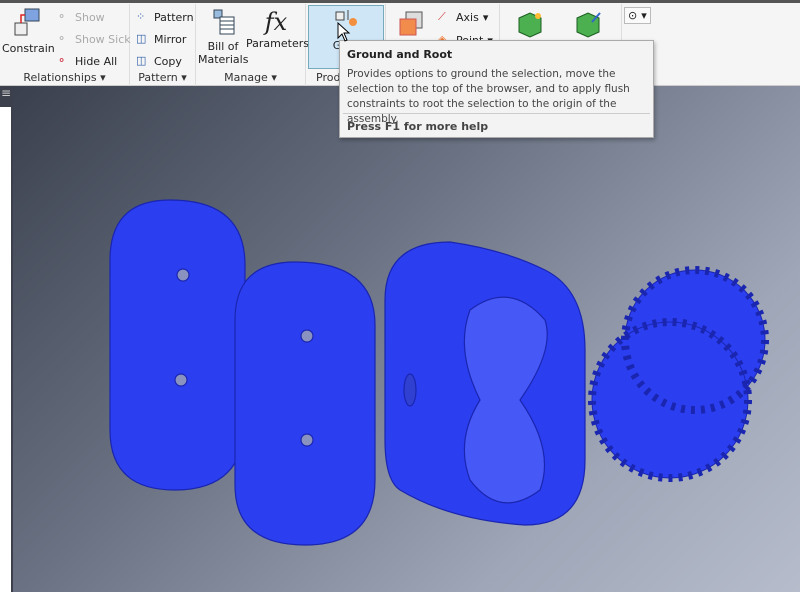  Describe the element at coordinates (159, 61) in the screenshot. I see `copy-button: ◫ Copy` at that location.